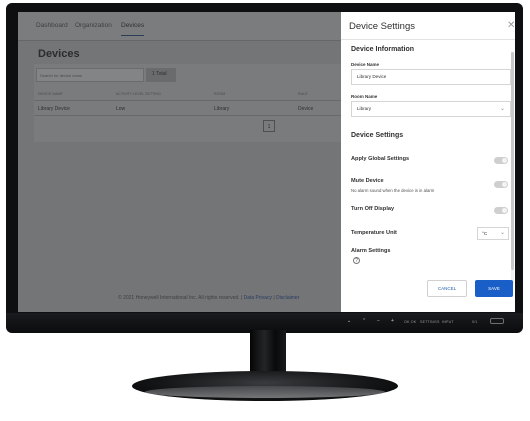 This screenshot has width=530, height=421. I want to click on device-name-field: Library Device, so click(431, 77).